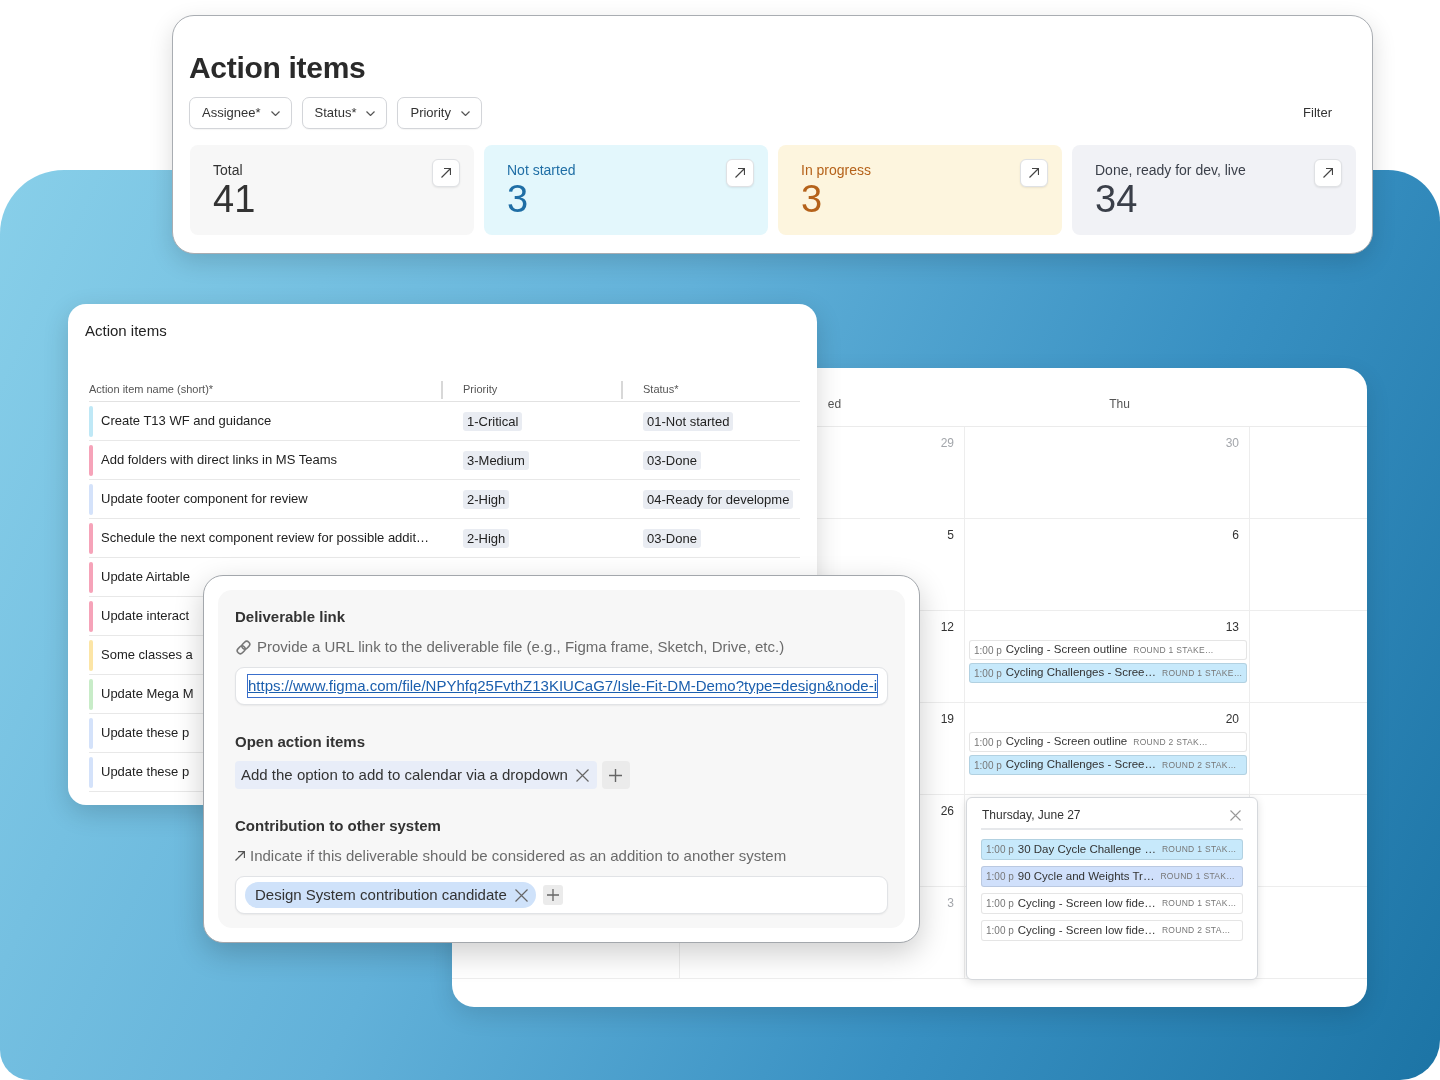 This screenshot has height=1080, width=1440. Describe the element at coordinates (1235, 815) in the screenshot. I see `close-icon` at that location.